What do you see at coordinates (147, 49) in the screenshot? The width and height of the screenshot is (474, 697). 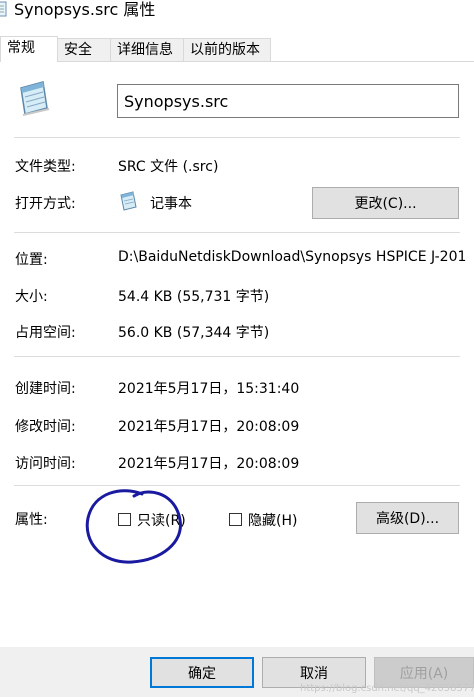 I see `tab-details: 详细信息` at bounding box center [147, 49].